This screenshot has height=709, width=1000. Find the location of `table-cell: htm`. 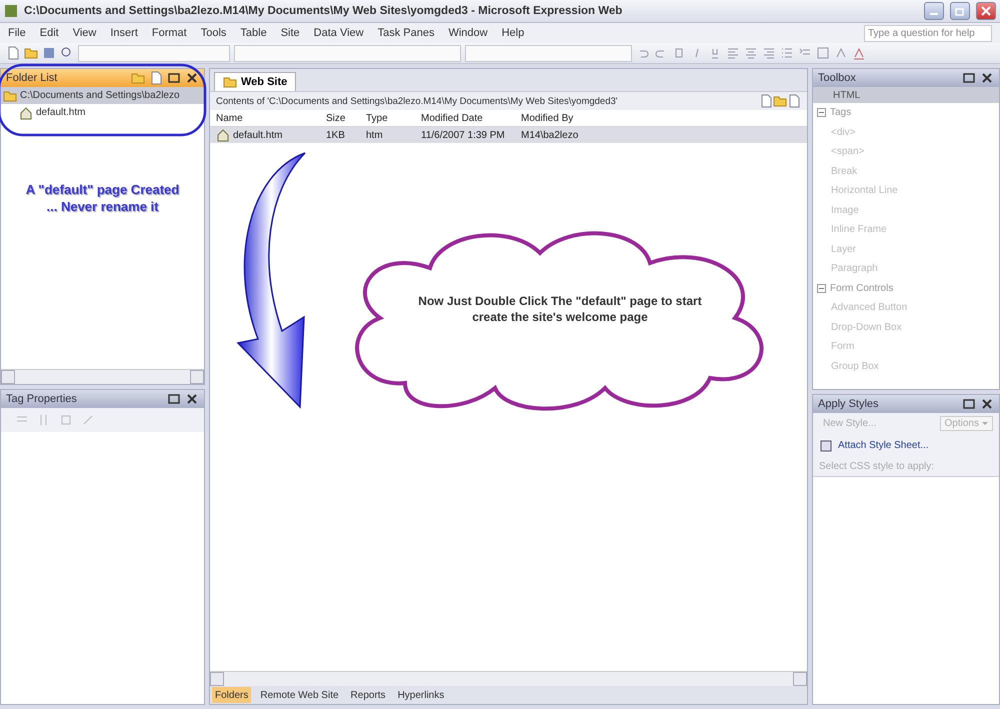

table-cell: htm is located at coordinates (387, 135).